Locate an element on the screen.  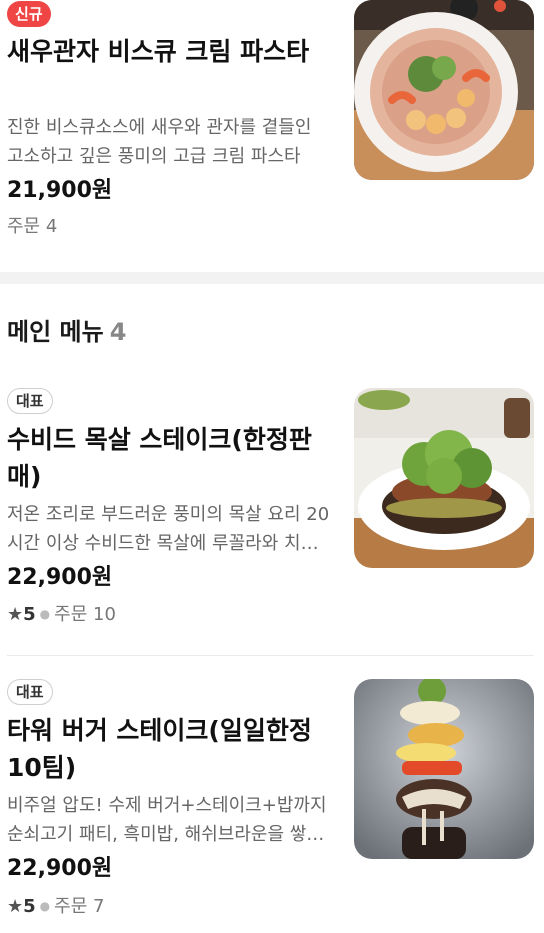
steak-dish-image is located at coordinates (444, 478).